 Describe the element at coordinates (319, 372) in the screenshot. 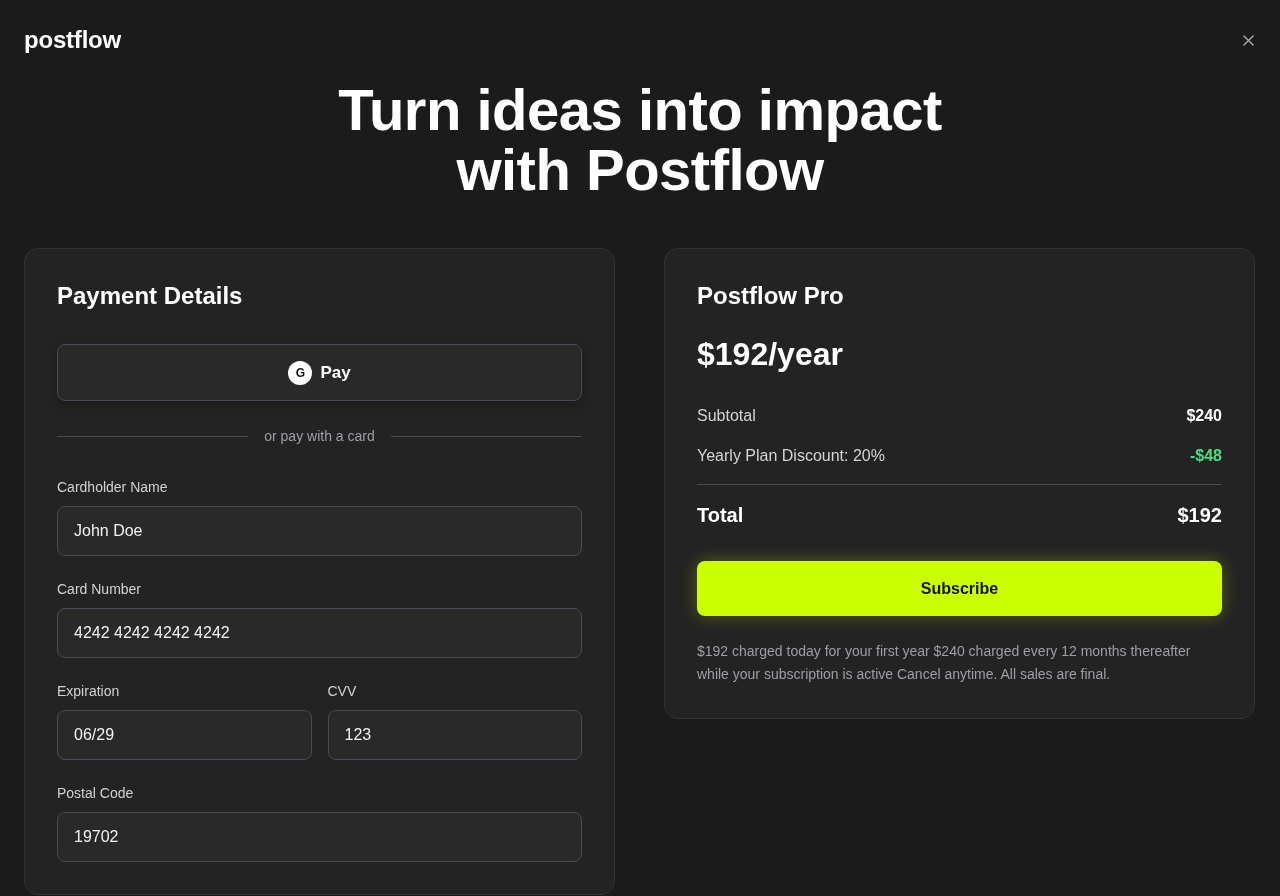

I see `wallet-pay-button: G Pay` at that location.